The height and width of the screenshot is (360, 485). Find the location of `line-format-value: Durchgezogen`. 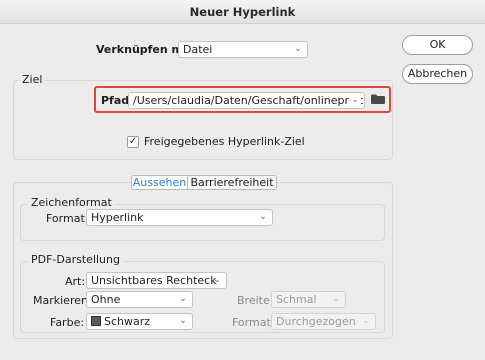

line-format-value: Durchgezogen is located at coordinates (316, 321).